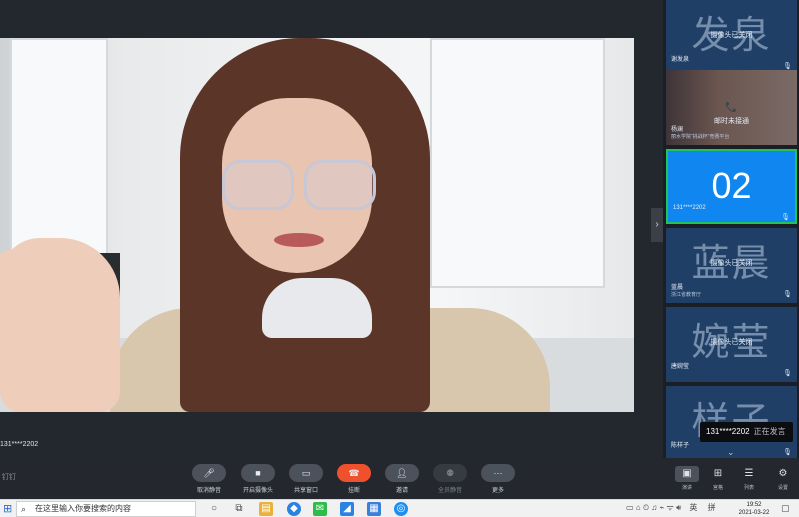 Image resolution: width=799 pixels, height=517 pixels. I want to click on speaker-view-label: 演讲, so click(686, 488).